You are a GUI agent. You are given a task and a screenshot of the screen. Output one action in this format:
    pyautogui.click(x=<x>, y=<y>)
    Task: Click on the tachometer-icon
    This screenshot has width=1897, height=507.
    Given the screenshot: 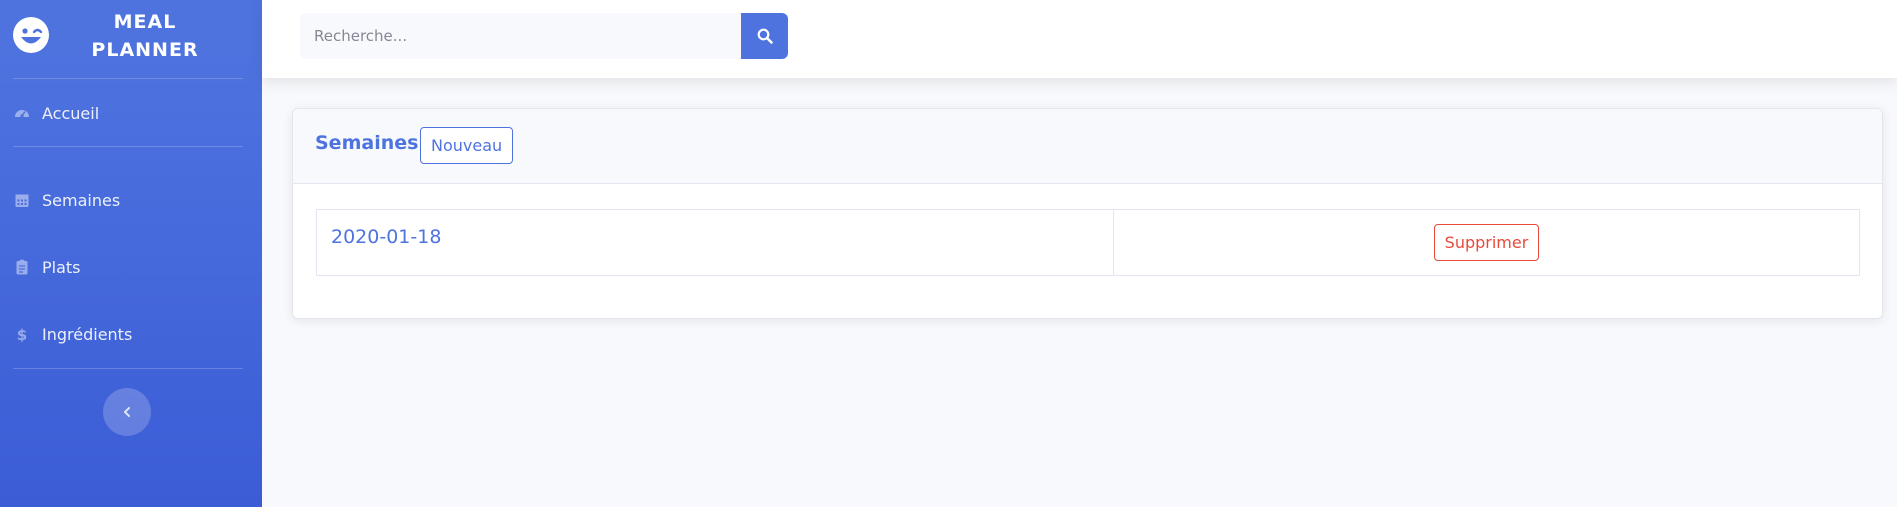 What is the action you would take?
    pyautogui.click(x=22, y=113)
    